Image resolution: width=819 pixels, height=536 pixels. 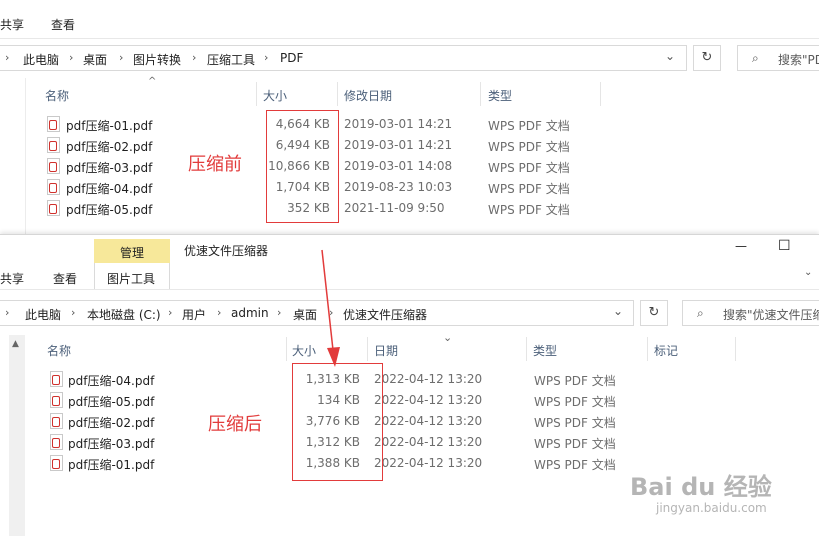 I want to click on comparison-arrow, so click(x=330, y=308).